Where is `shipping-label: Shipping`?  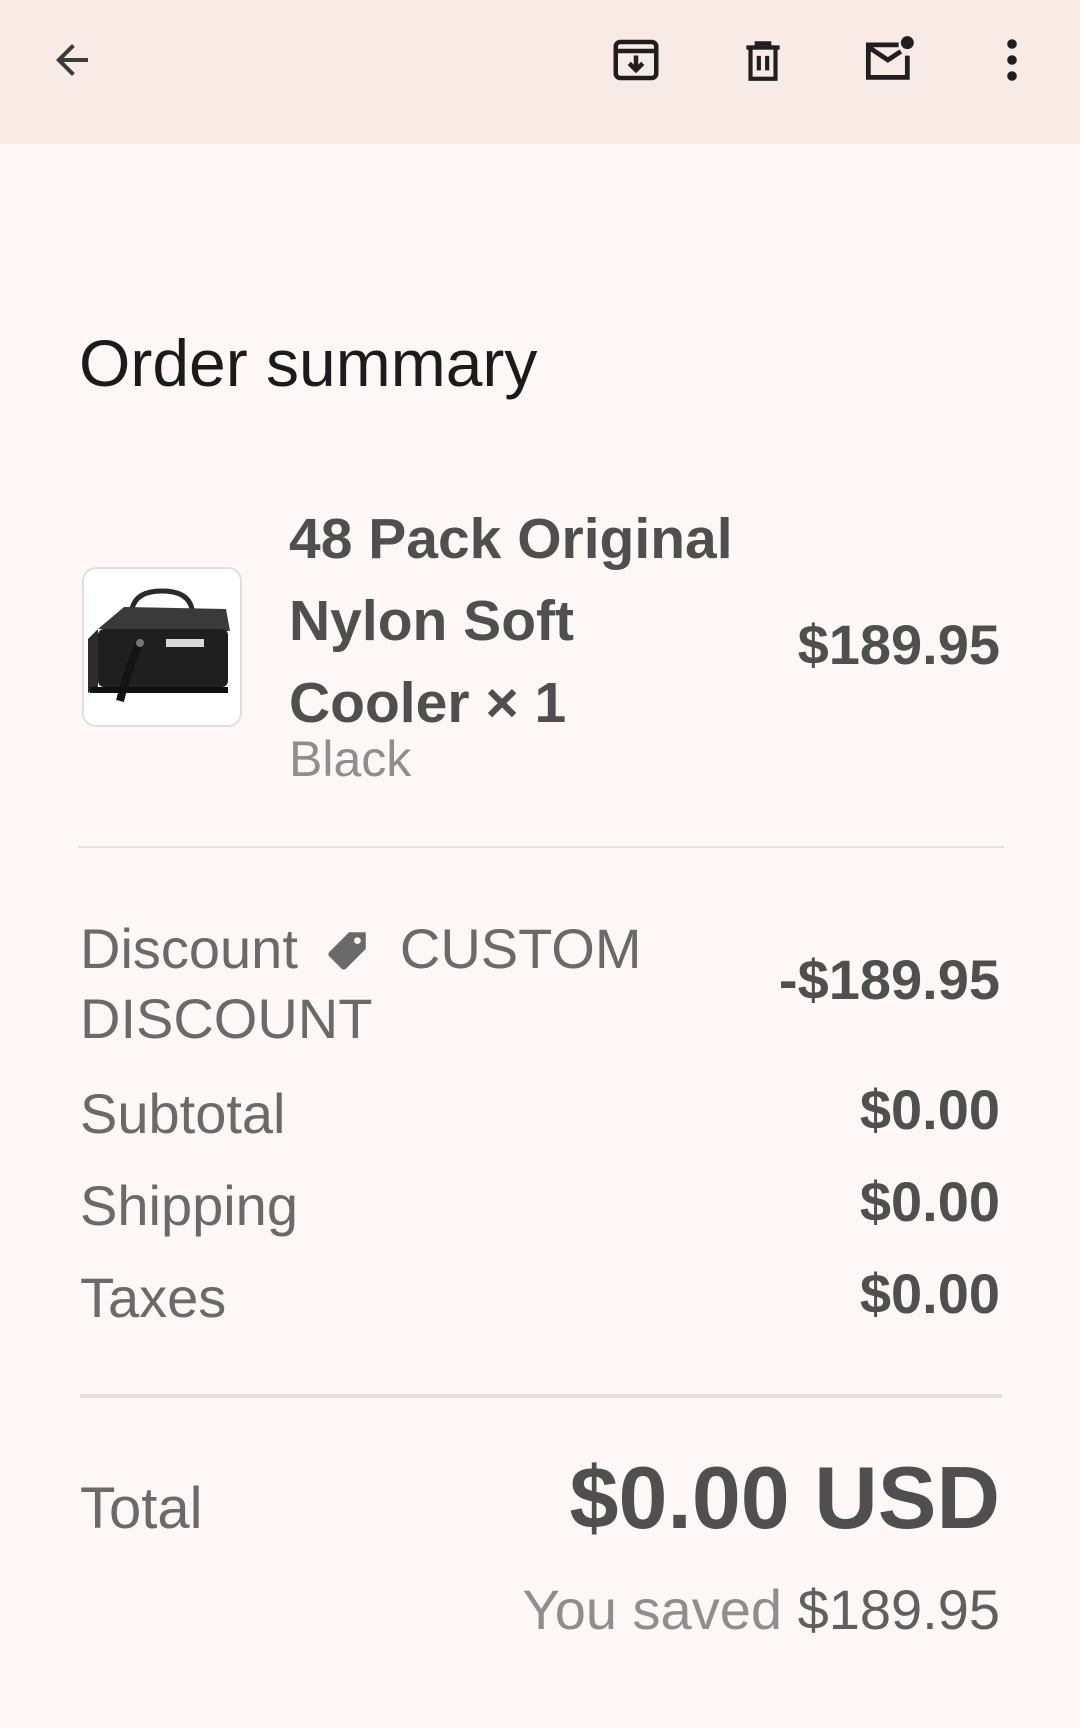
shipping-label: Shipping is located at coordinates (189, 1205).